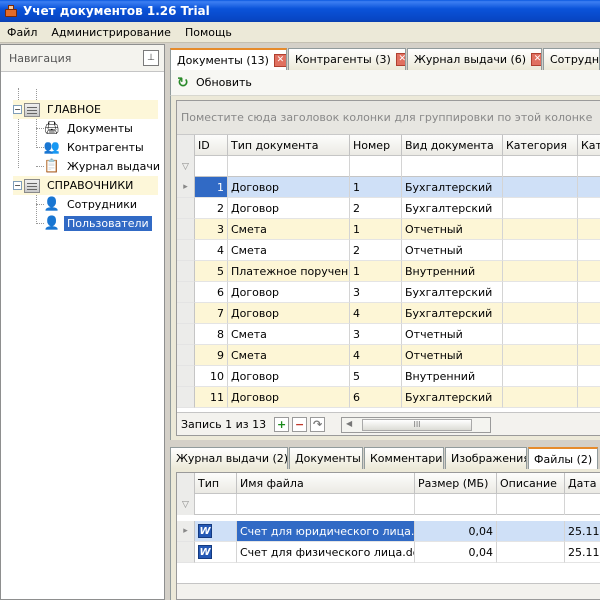 This screenshot has height=600, width=600. I want to click on table-cell: 6, so click(211, 292).